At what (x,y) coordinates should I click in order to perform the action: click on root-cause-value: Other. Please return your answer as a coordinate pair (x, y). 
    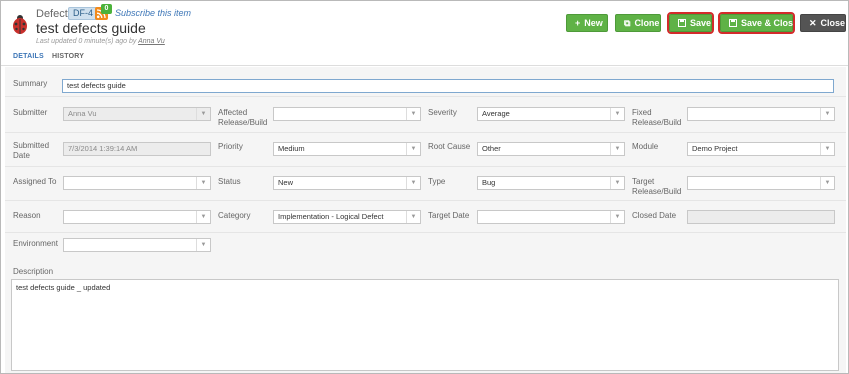
    Looking at the image, I should click on (491, 148).